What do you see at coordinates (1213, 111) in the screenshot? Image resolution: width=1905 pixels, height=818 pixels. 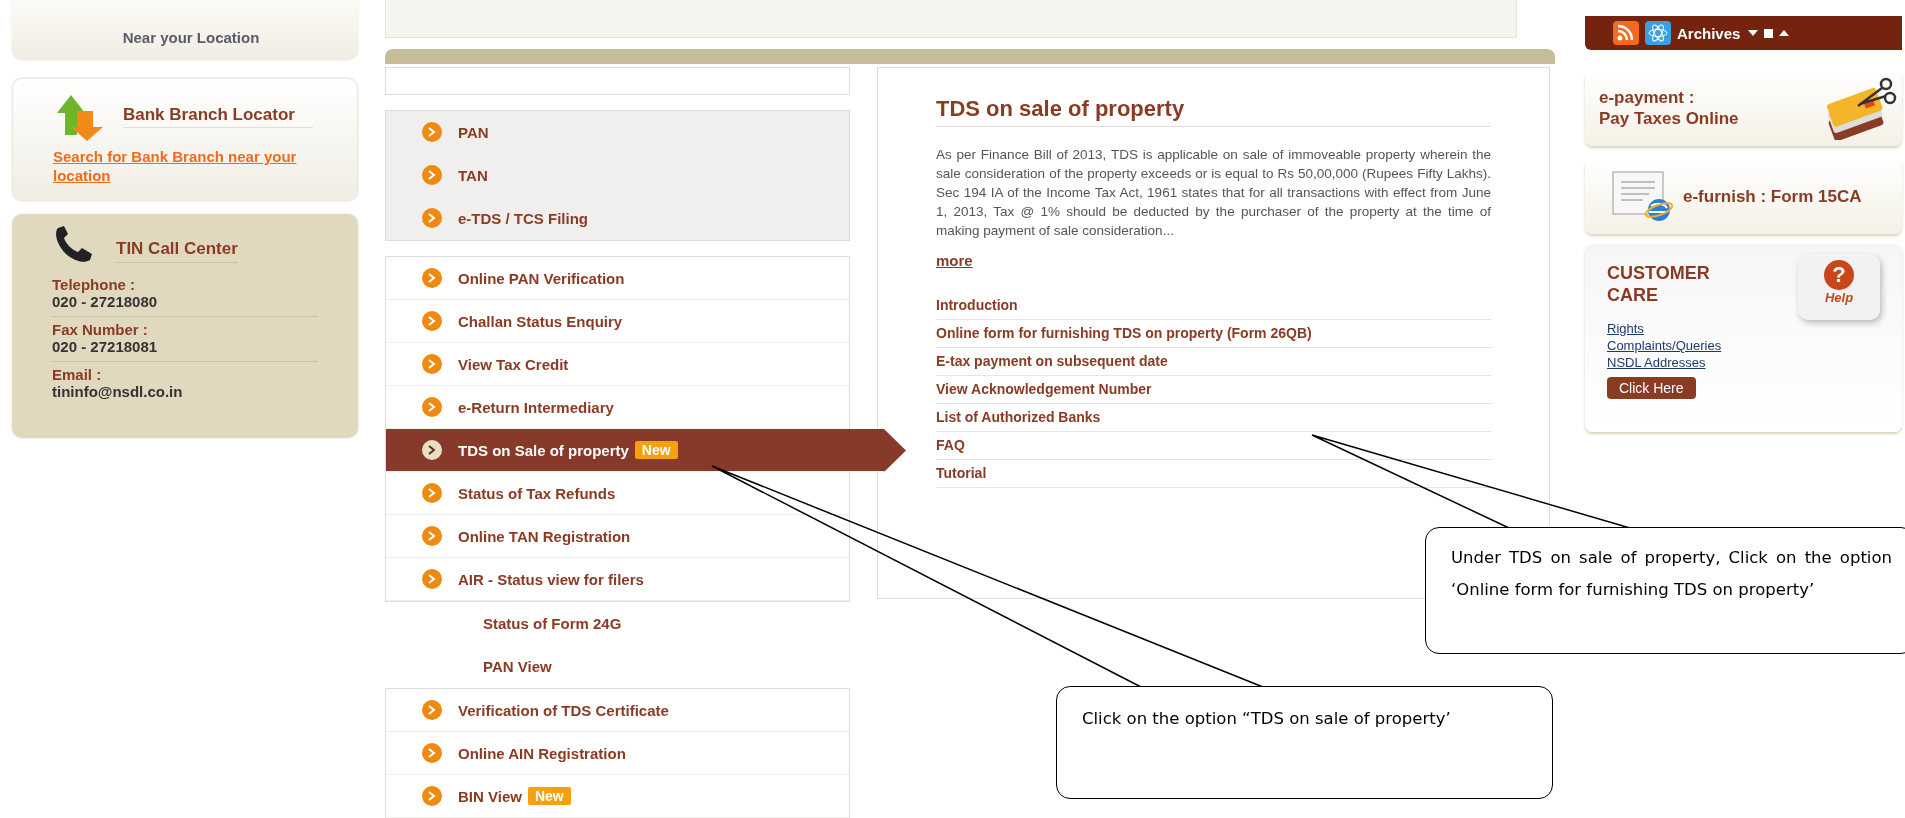 I see `section-title: TDS on sale of property` at bounding box center [1213, 111].